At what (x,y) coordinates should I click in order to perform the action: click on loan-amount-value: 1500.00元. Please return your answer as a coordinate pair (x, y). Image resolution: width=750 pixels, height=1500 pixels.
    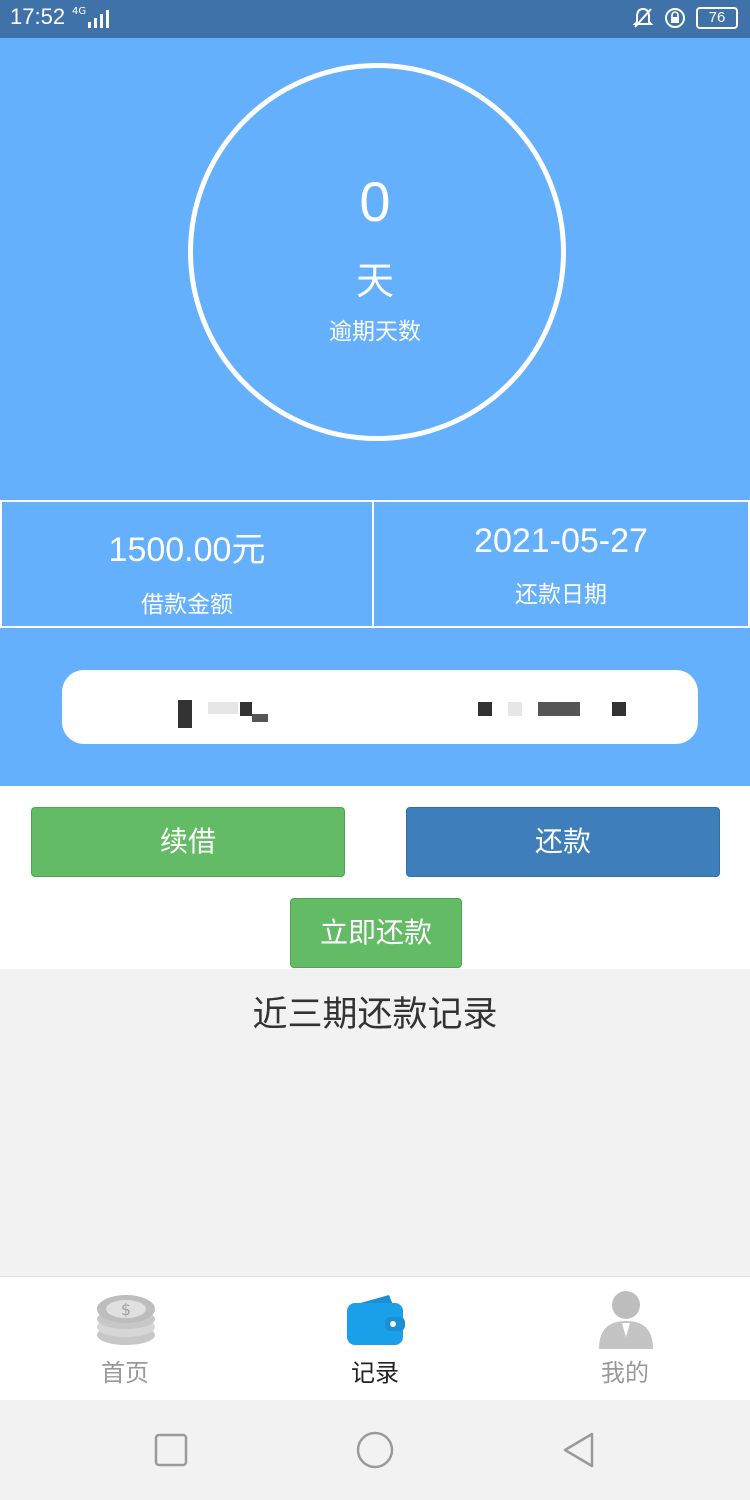
    Looking at the image, I should click on (187, 550).